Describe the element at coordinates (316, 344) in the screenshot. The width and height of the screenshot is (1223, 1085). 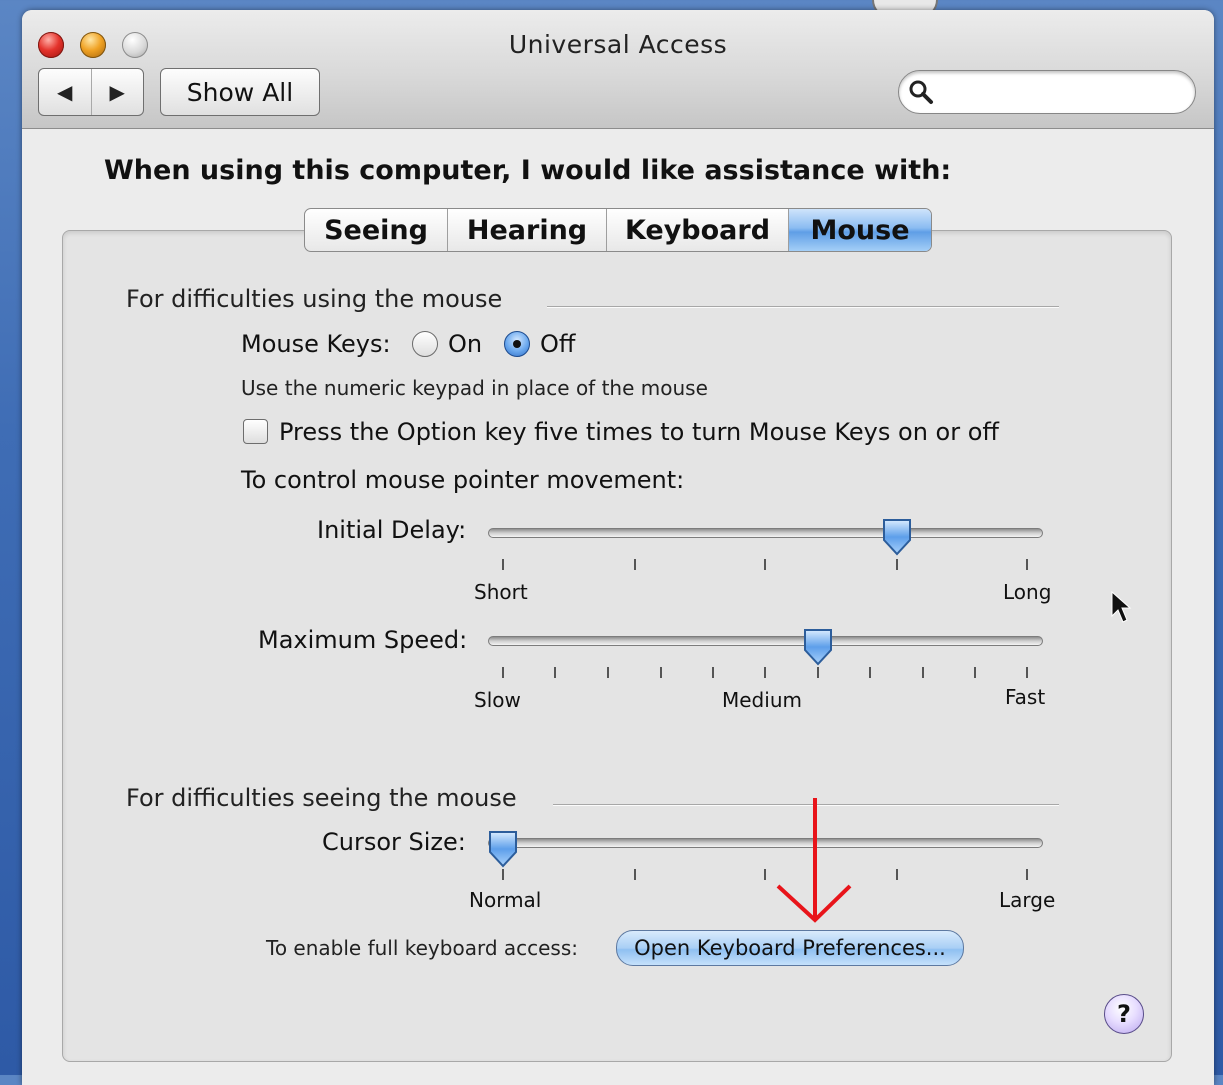
I see `mouse-keys-label: Mouse Keys:` at that location.